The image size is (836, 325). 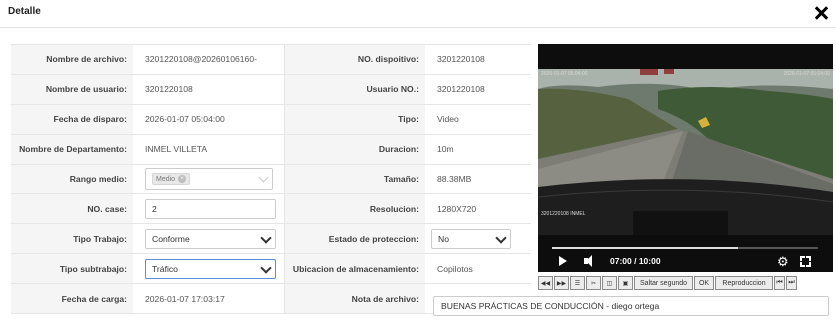 I want to click on saltar-segundo-input: Saltar segundo, so click(x=663, y=283).